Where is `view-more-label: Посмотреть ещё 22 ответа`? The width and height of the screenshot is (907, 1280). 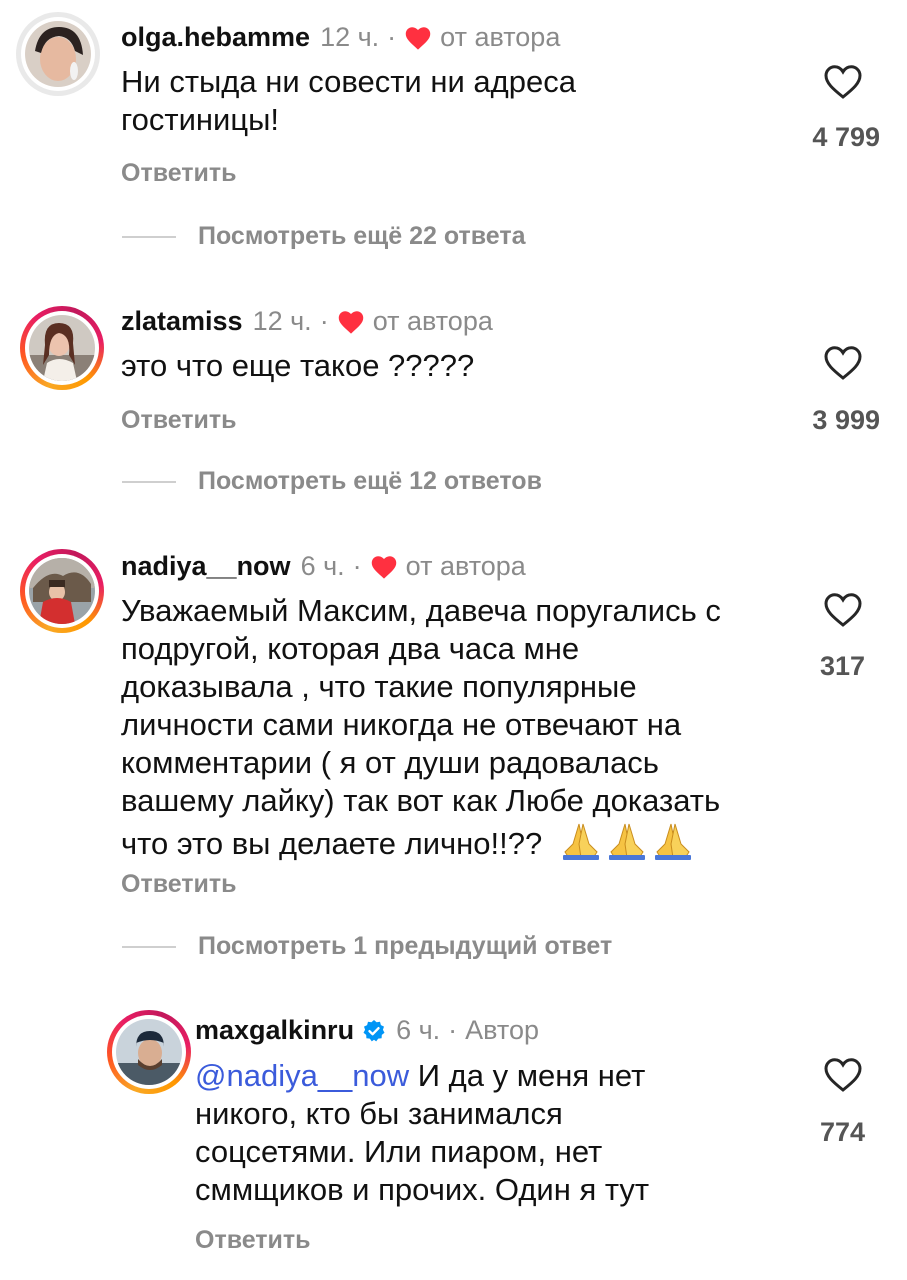
view-more-label: Посмотреть ещё 22 ответа is located at coordinates (362, 236).